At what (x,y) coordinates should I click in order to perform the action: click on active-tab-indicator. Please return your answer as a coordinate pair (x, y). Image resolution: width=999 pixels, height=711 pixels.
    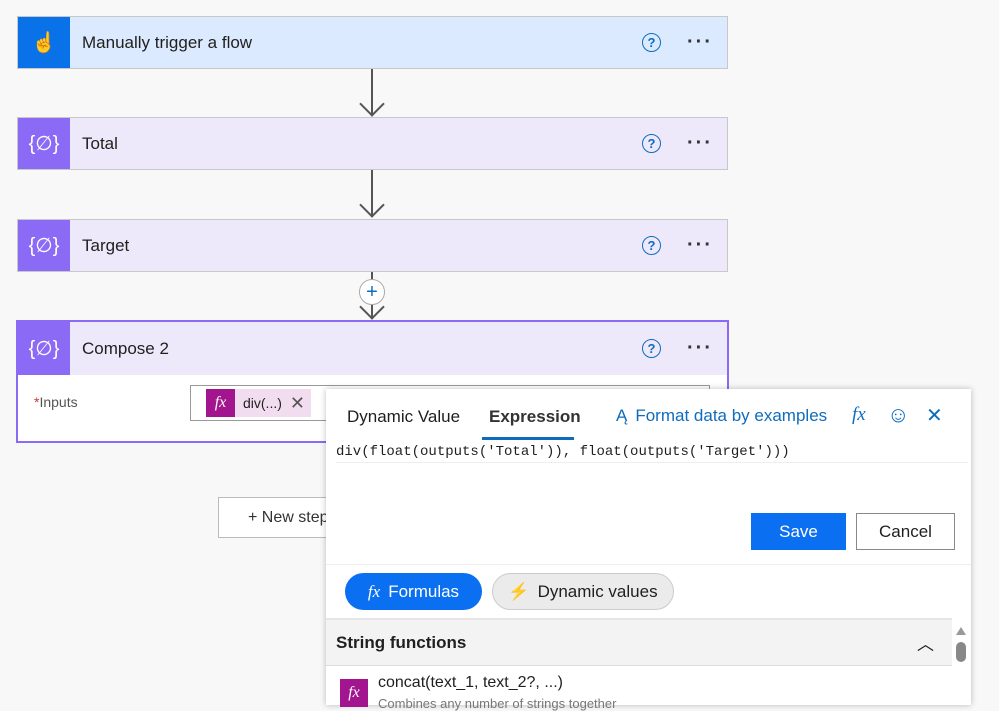
    Looking at the image, I should click on (528, 438).